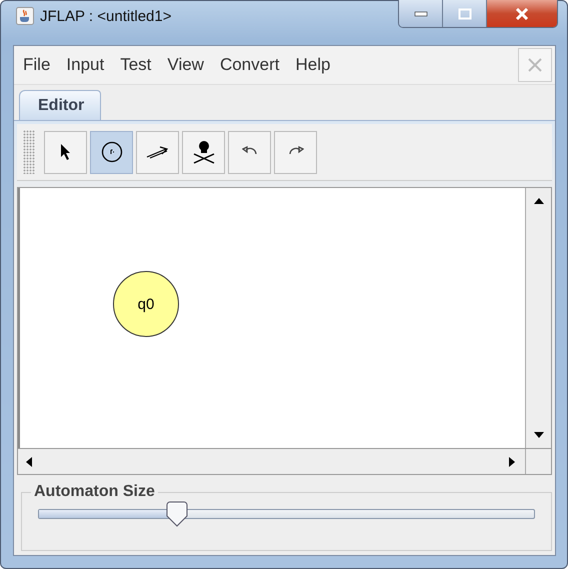  I want to click on slider-thumb, so click(177, 514).